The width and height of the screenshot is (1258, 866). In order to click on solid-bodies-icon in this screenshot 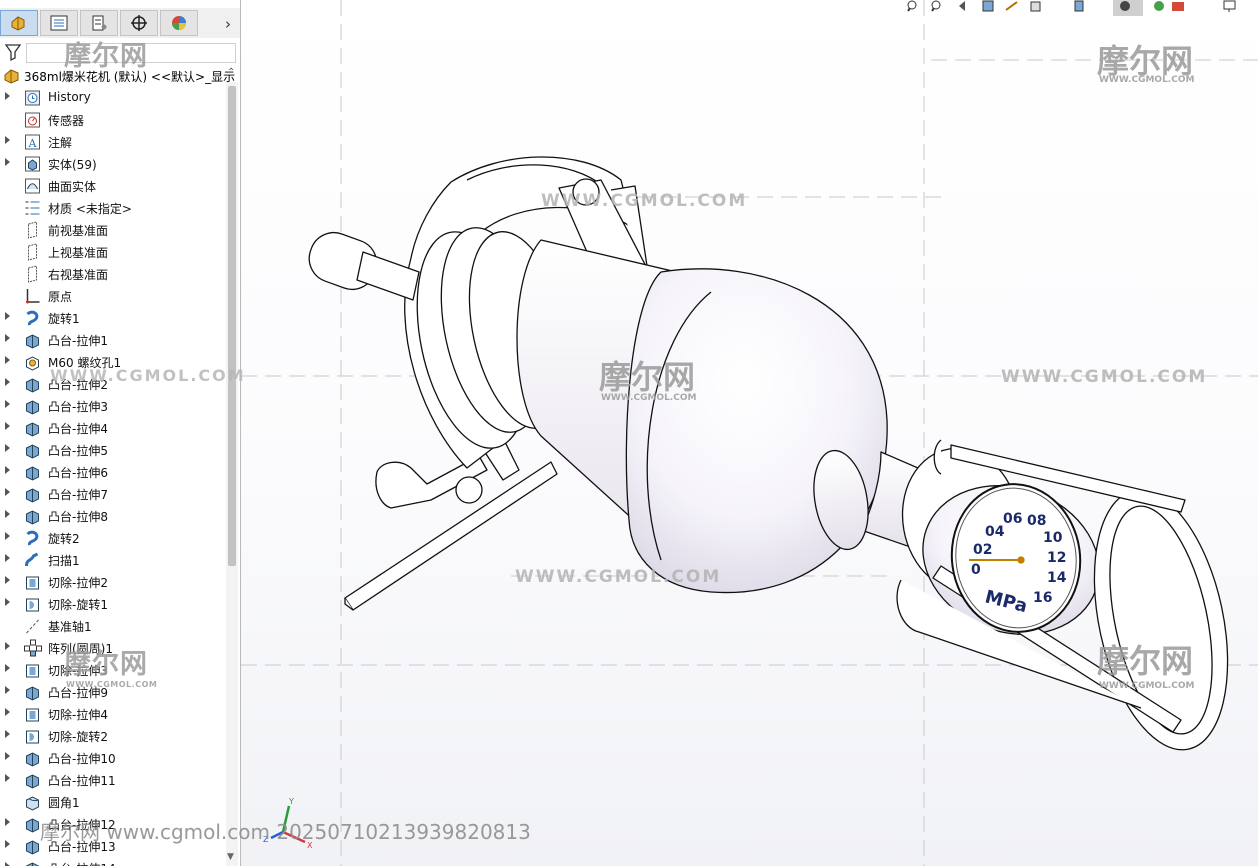, I will do `click(32, 164)`.